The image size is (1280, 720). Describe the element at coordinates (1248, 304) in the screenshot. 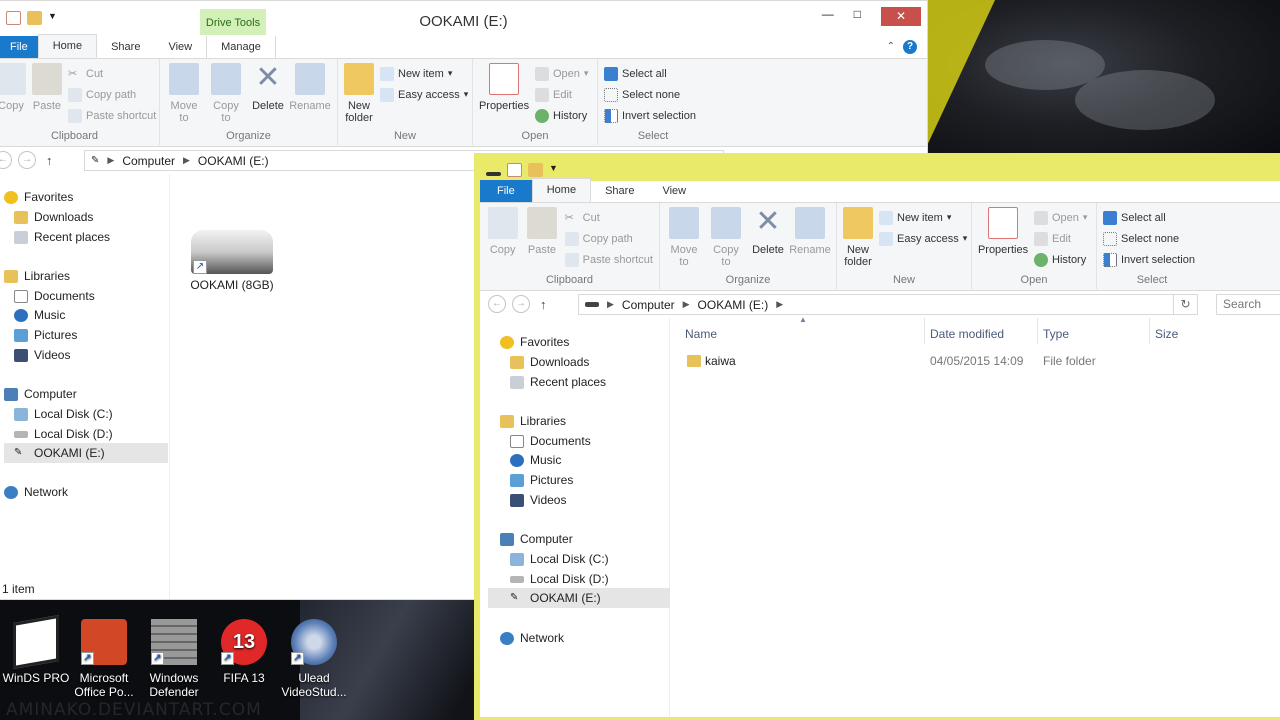

I see `search-input: Search` at that location.